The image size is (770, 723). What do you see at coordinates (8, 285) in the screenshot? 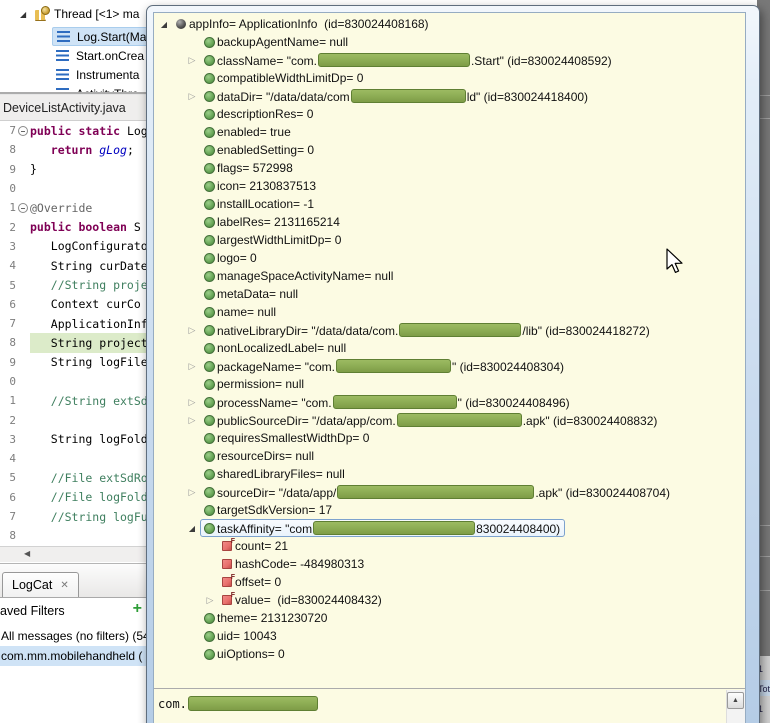
I see `line-number: 5` at bounding box center [8, 285].